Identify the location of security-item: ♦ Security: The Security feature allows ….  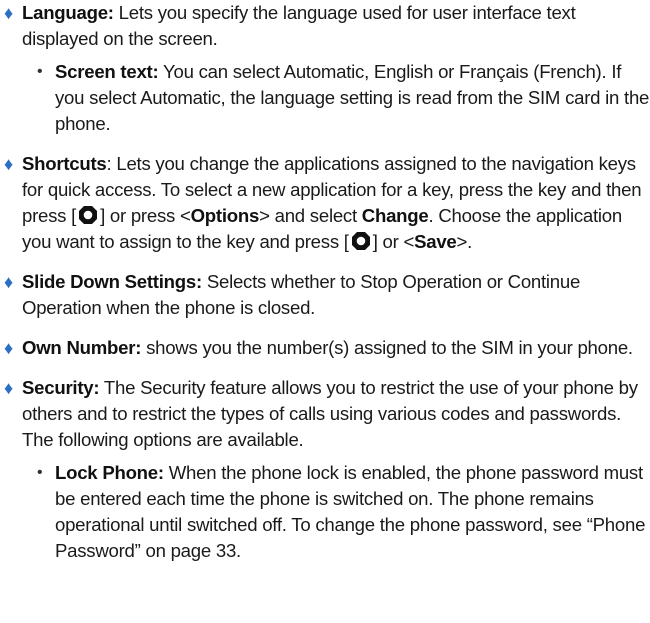
(326, 414).